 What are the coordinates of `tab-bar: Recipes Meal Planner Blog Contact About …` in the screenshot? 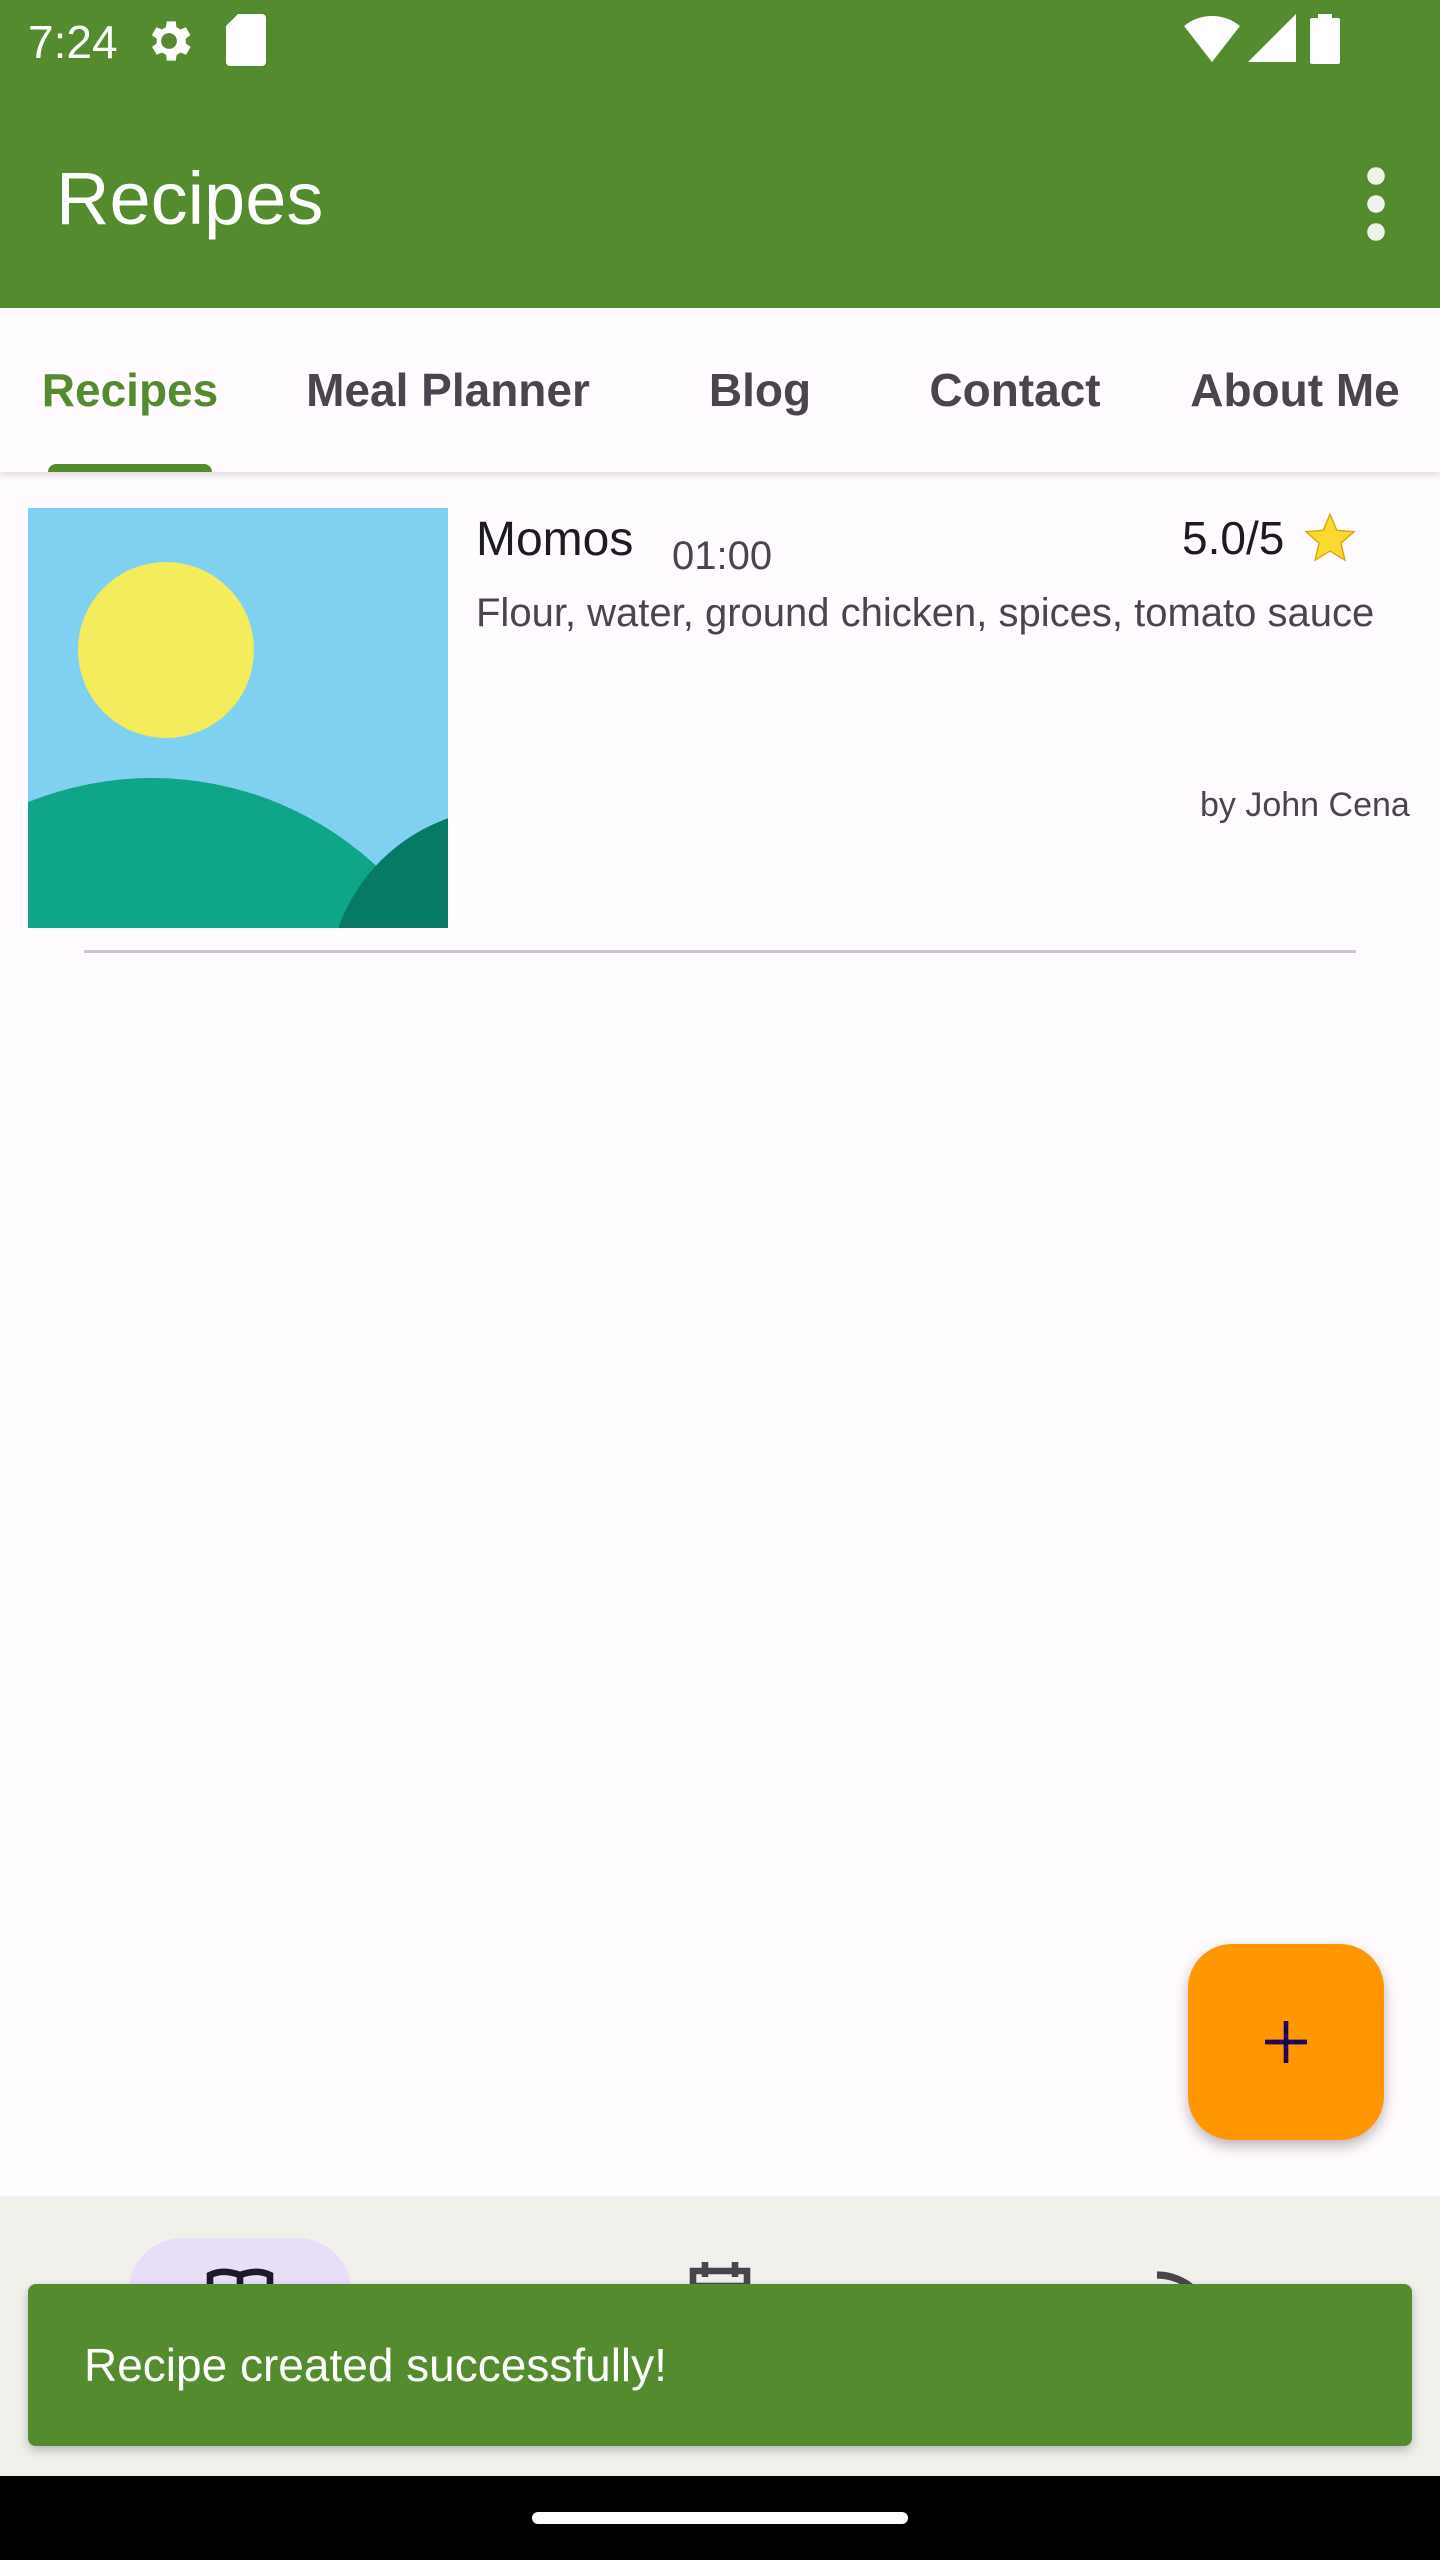 It's located at (720, 390).